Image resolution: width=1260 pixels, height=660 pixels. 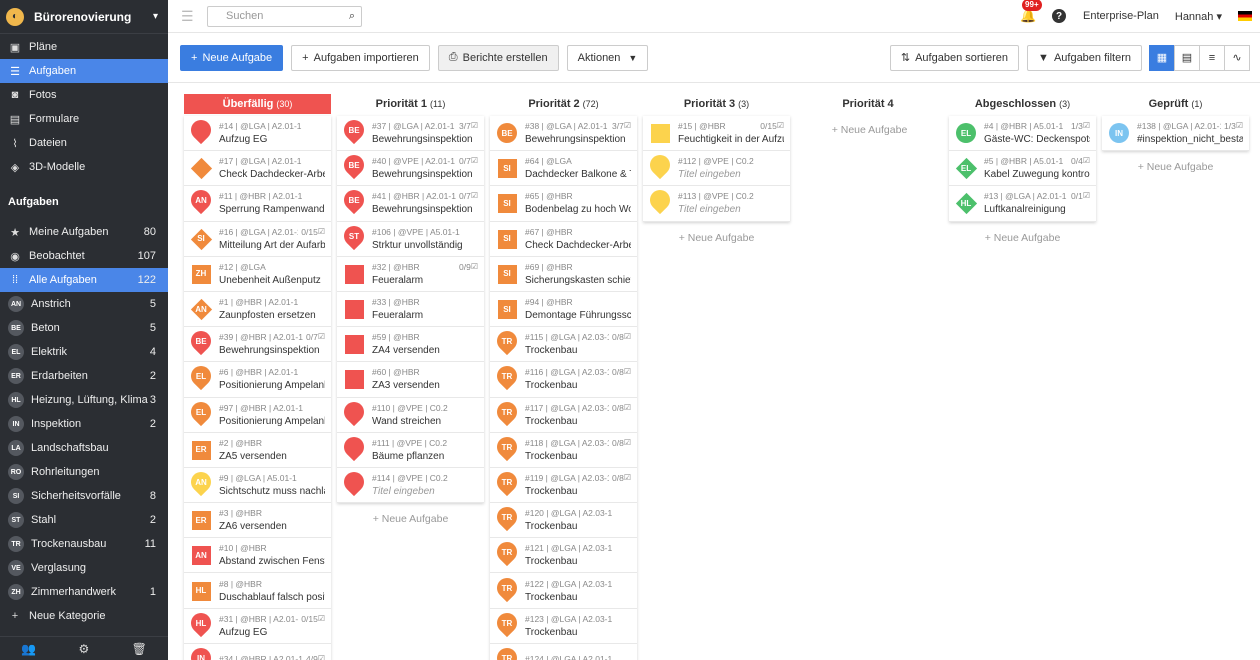 I want to click on category-item: ZH Zimmerhandwerk 1, so click(x=84, y=592).